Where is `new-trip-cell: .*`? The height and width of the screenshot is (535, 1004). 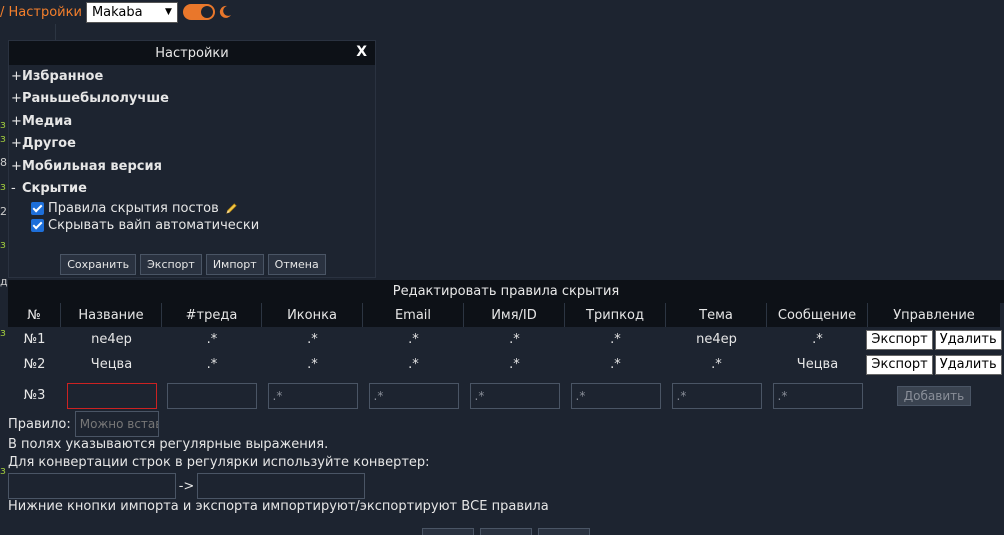 new-trip-cell: .* is located at coordinates (615, 395).